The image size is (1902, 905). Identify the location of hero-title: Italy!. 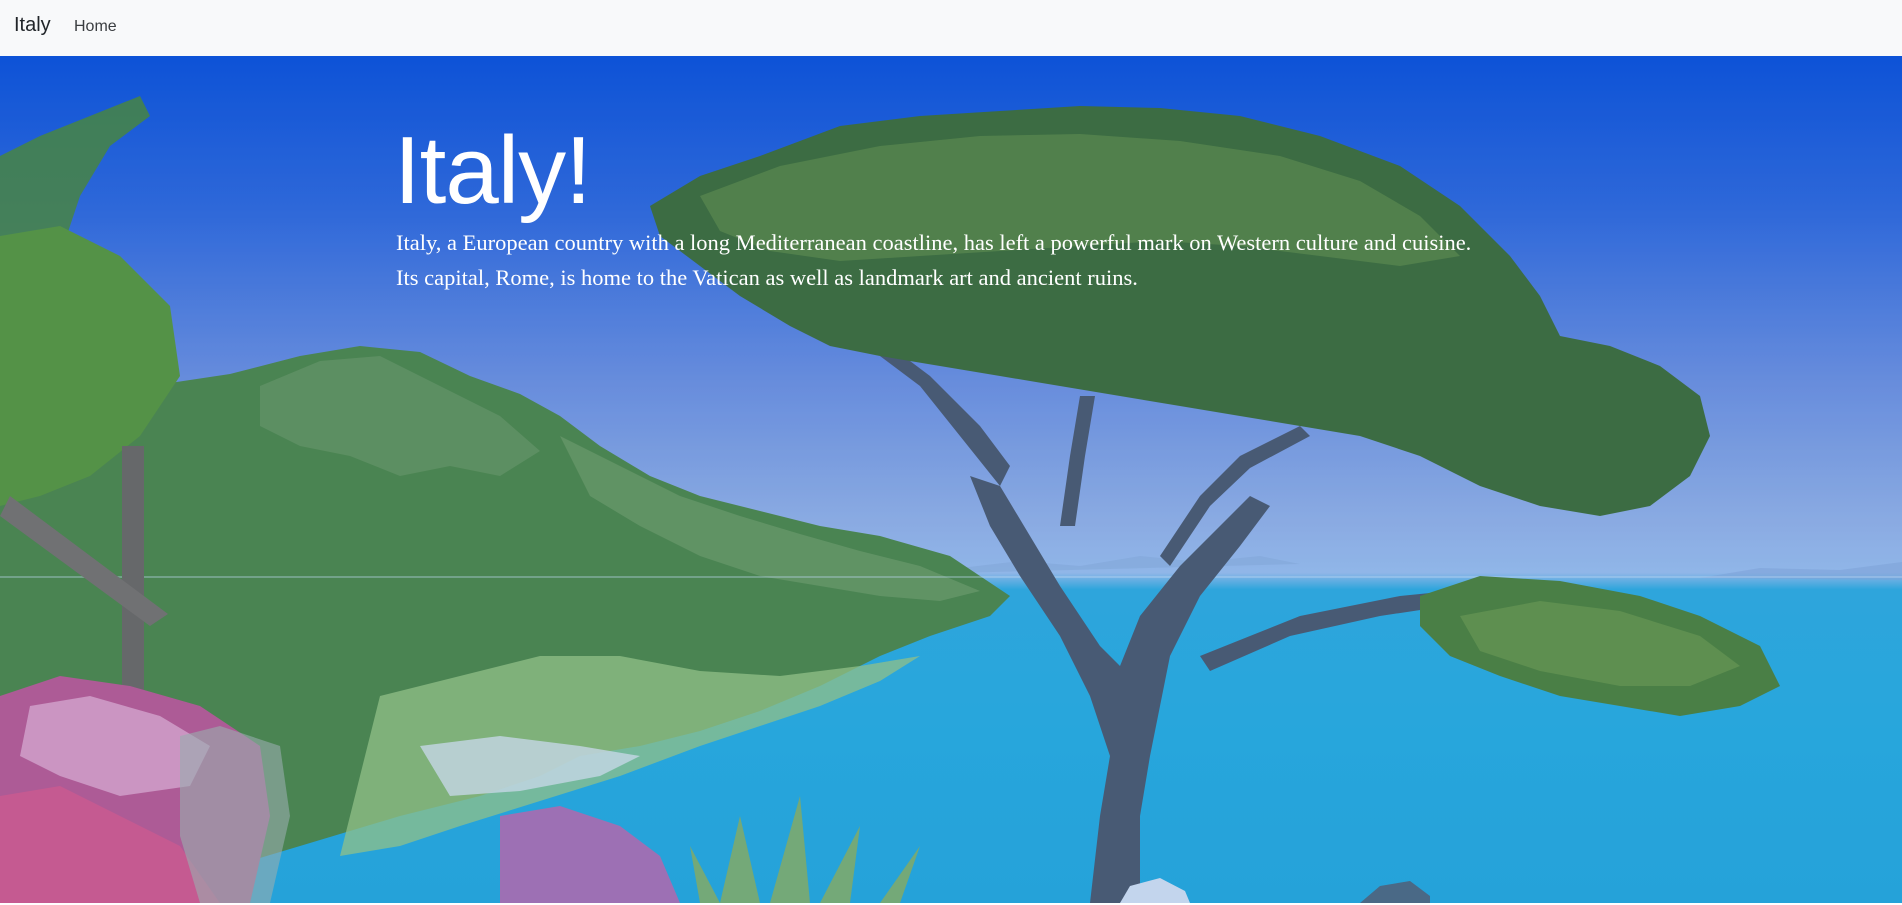
(493, 170).